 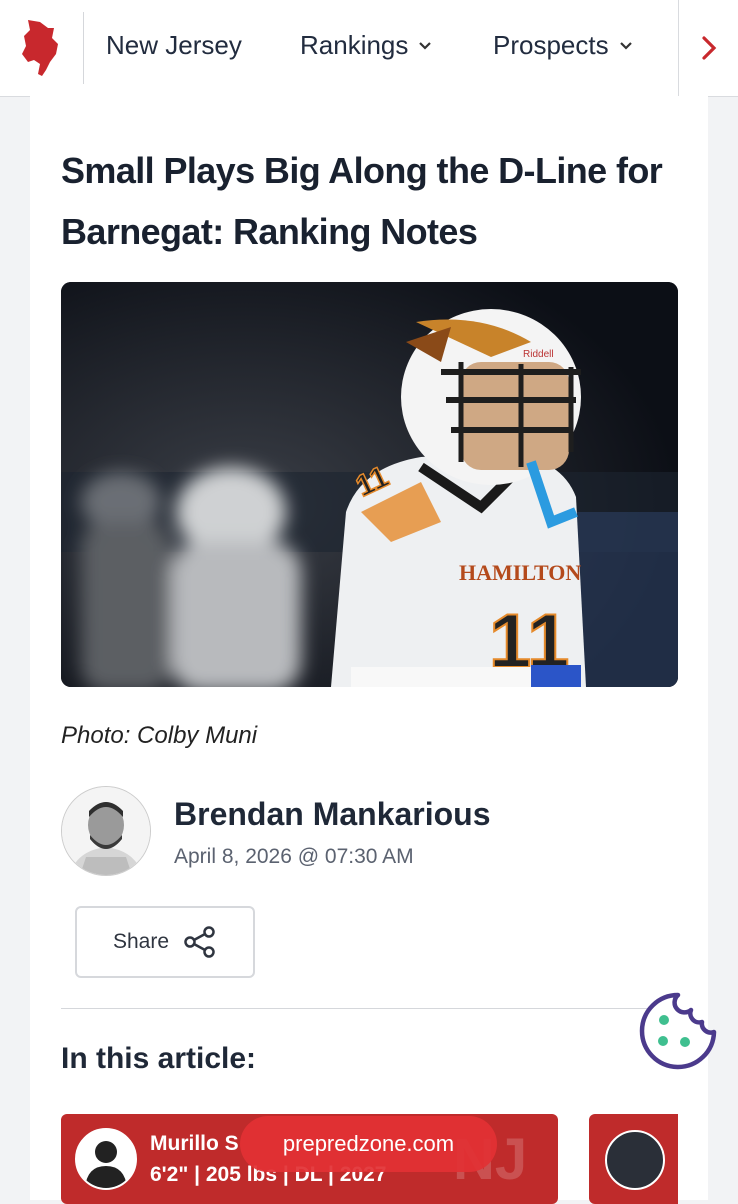 I want to click on chevron-right-icon, so click(x=709, y=48).